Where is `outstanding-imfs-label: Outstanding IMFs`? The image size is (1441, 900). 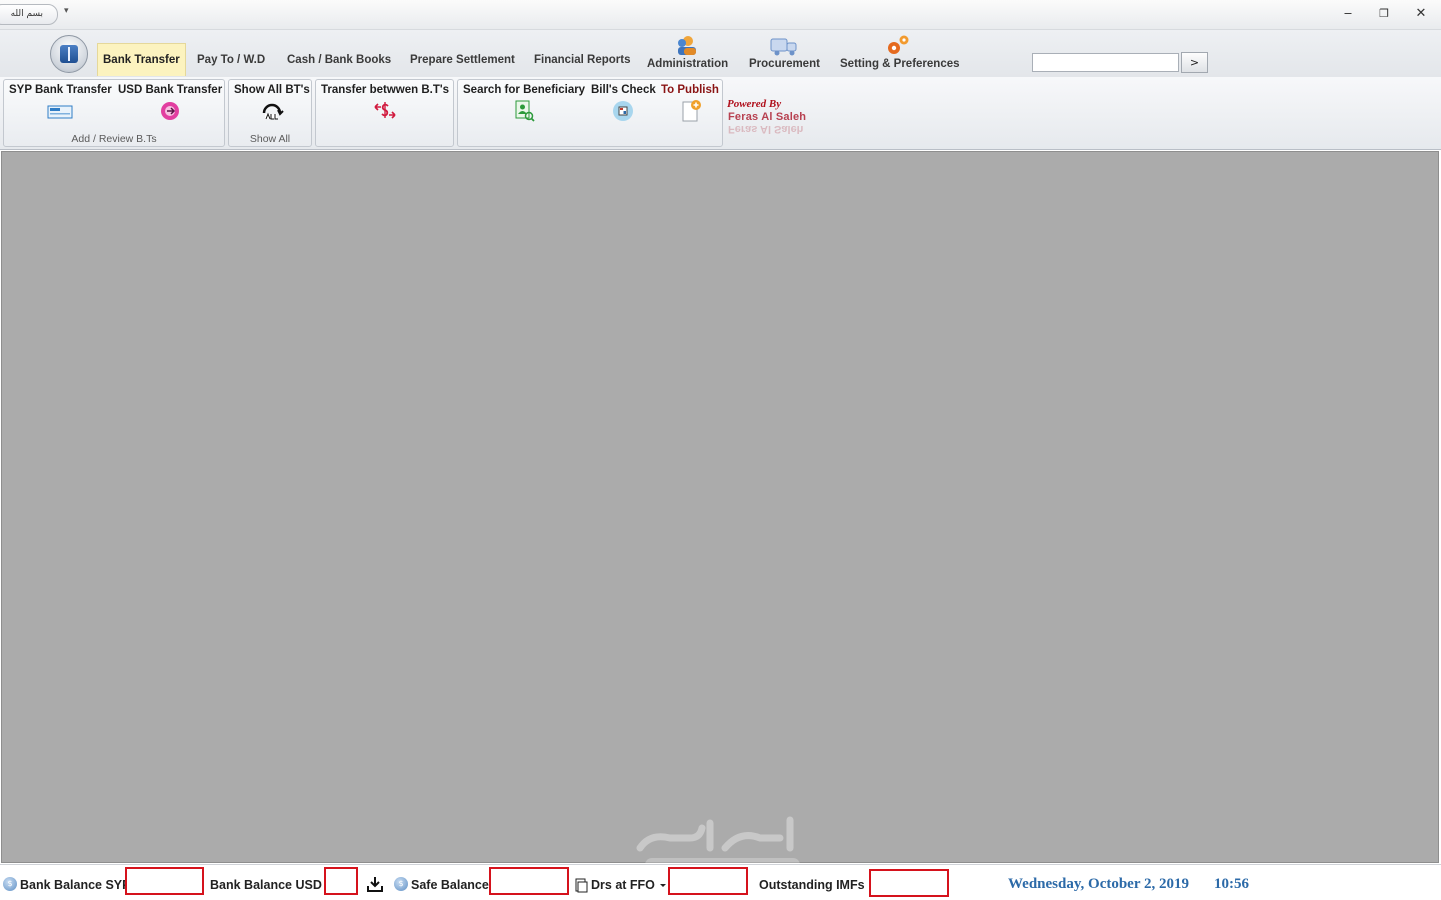 outstanding-imfs-label: Outstanding IMFs is located at coordinates (812, 885).